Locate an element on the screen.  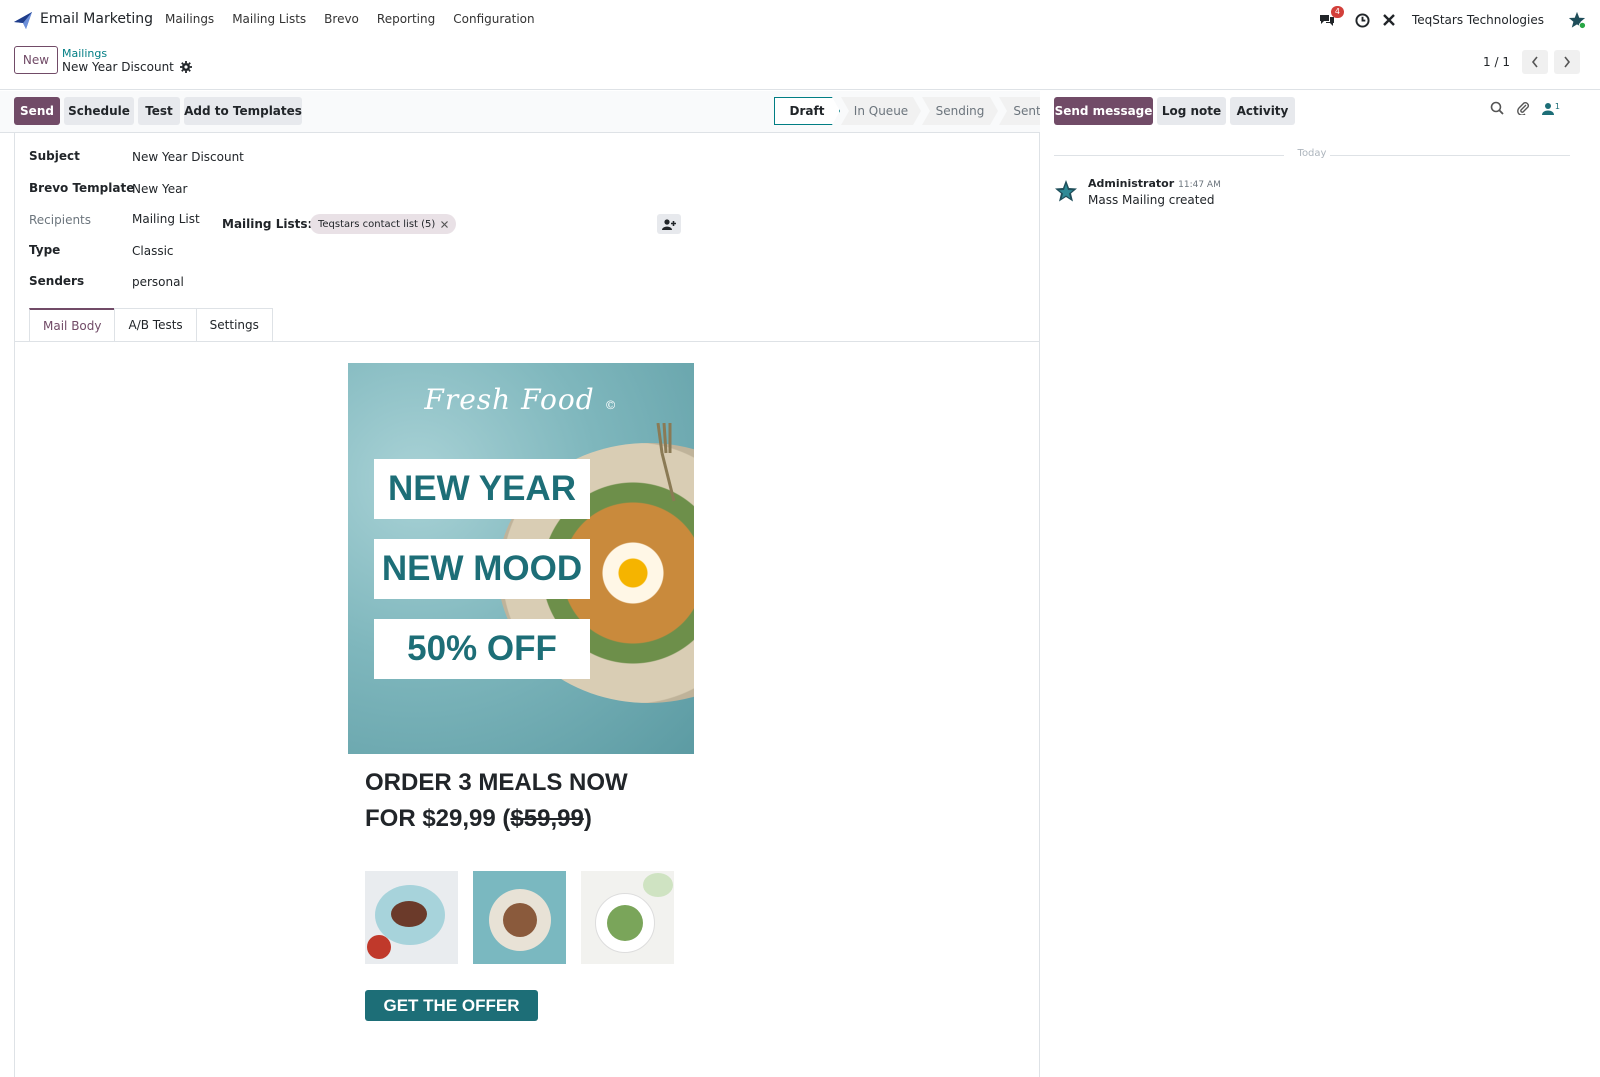
offer-price-suffix: ) is located at coordinates (587, 818).